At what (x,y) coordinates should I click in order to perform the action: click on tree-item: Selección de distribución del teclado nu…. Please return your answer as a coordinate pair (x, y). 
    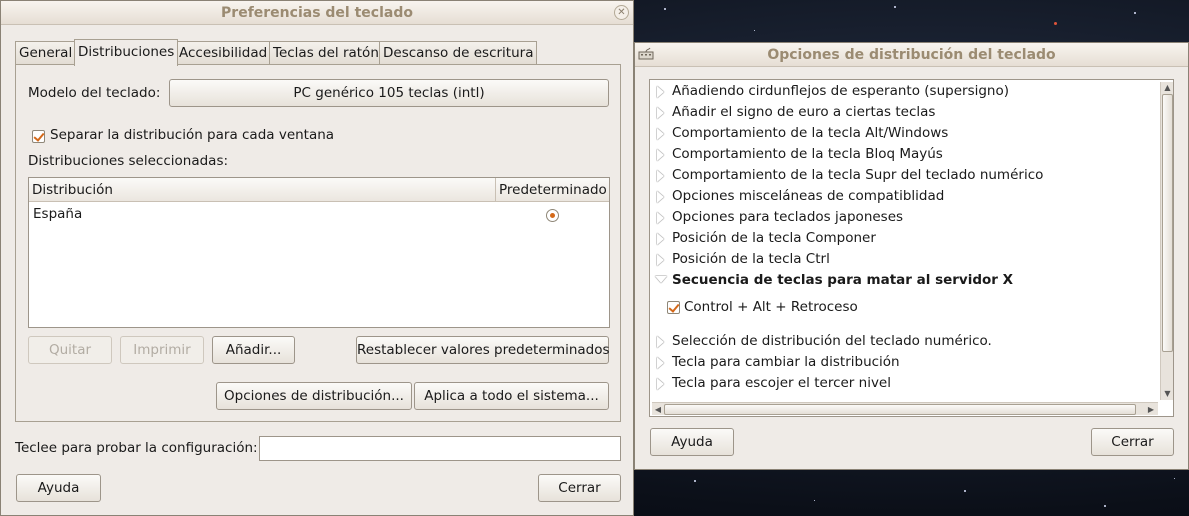
    Looking at the image, I should click on (832, 341).